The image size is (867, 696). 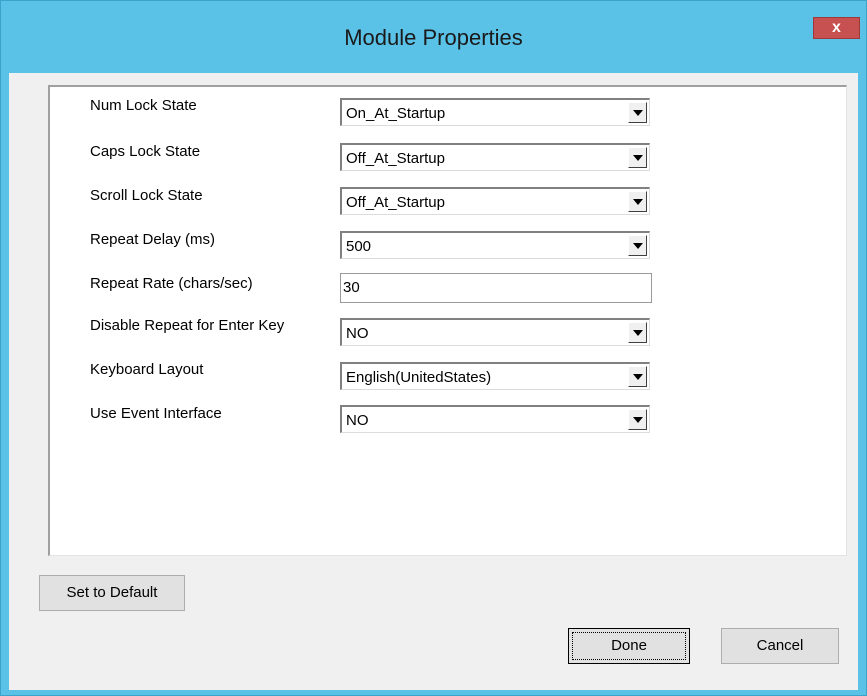 I want to click on repeat-delay-select: 500, so click(x=495, y=245).